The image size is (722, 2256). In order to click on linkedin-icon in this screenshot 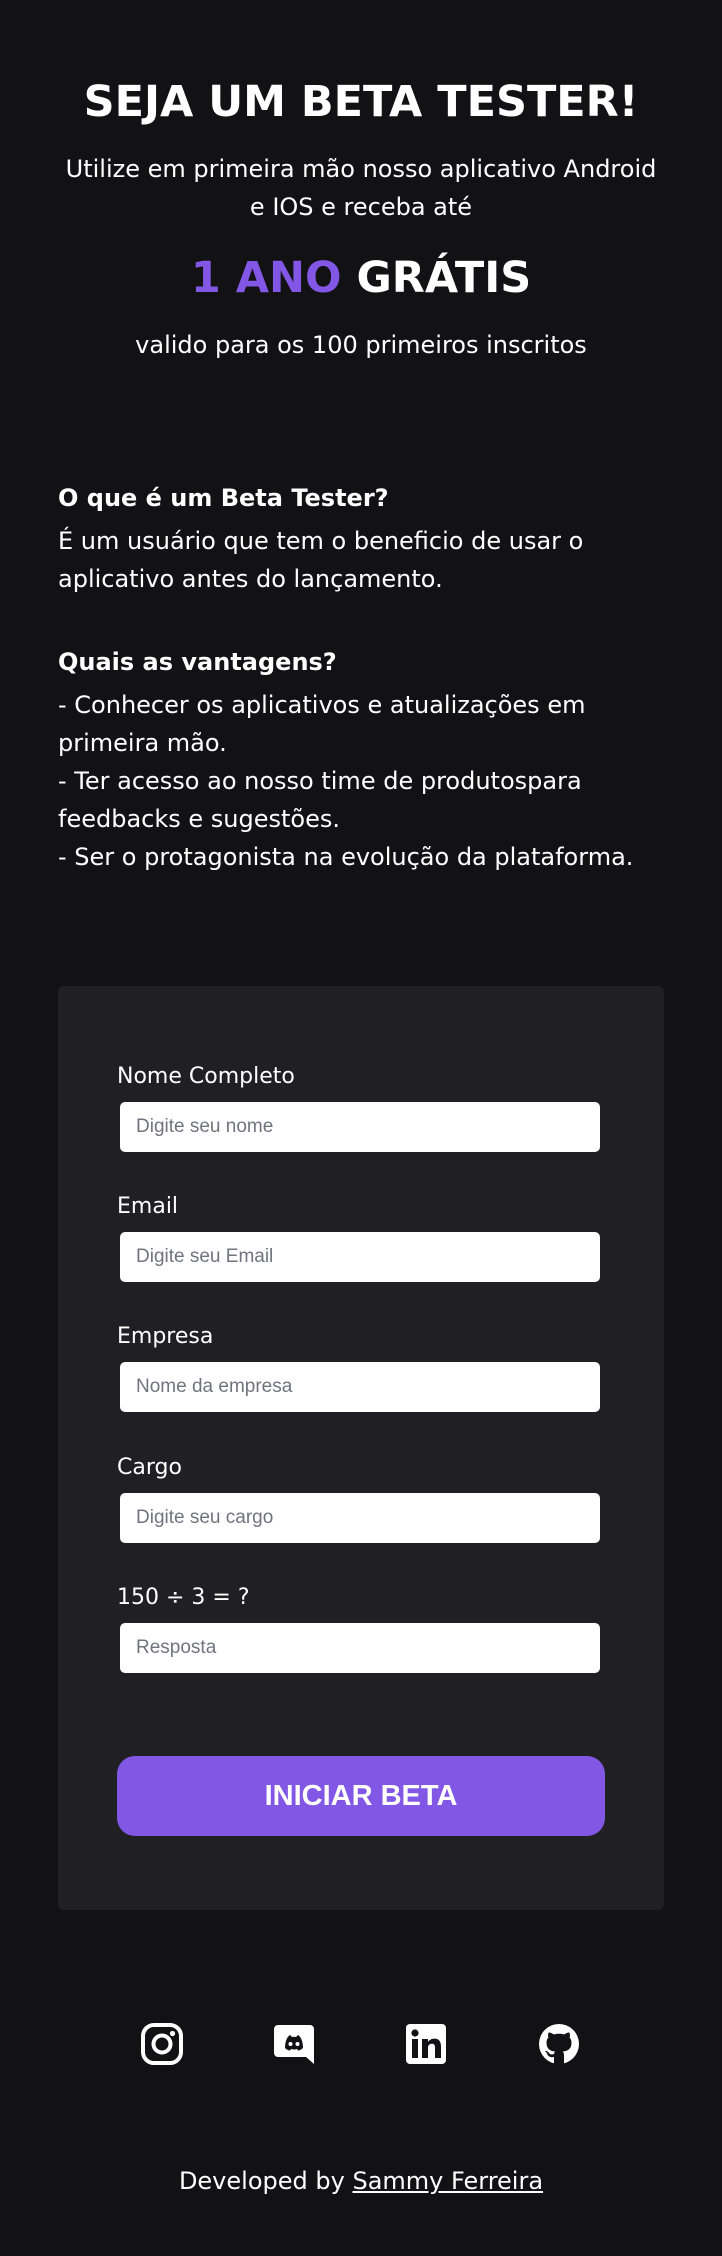, I will do `click(426, 2044)`.